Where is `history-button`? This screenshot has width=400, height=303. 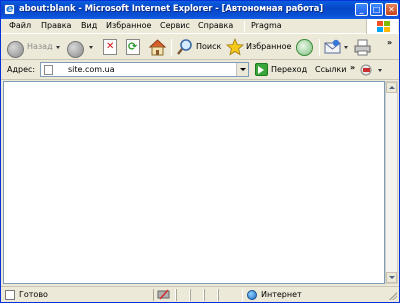 history-button is located at coordinates (305, 47).